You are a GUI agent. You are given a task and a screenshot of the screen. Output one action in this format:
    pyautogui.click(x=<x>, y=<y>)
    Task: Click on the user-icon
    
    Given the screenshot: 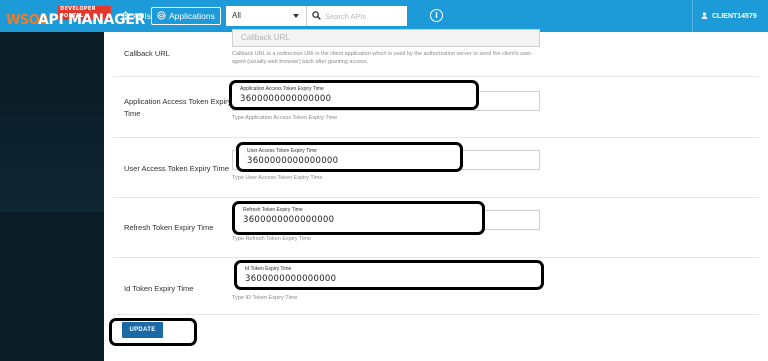 What is the action you would take?
    pyautogui.click(x=704, y=16)
    